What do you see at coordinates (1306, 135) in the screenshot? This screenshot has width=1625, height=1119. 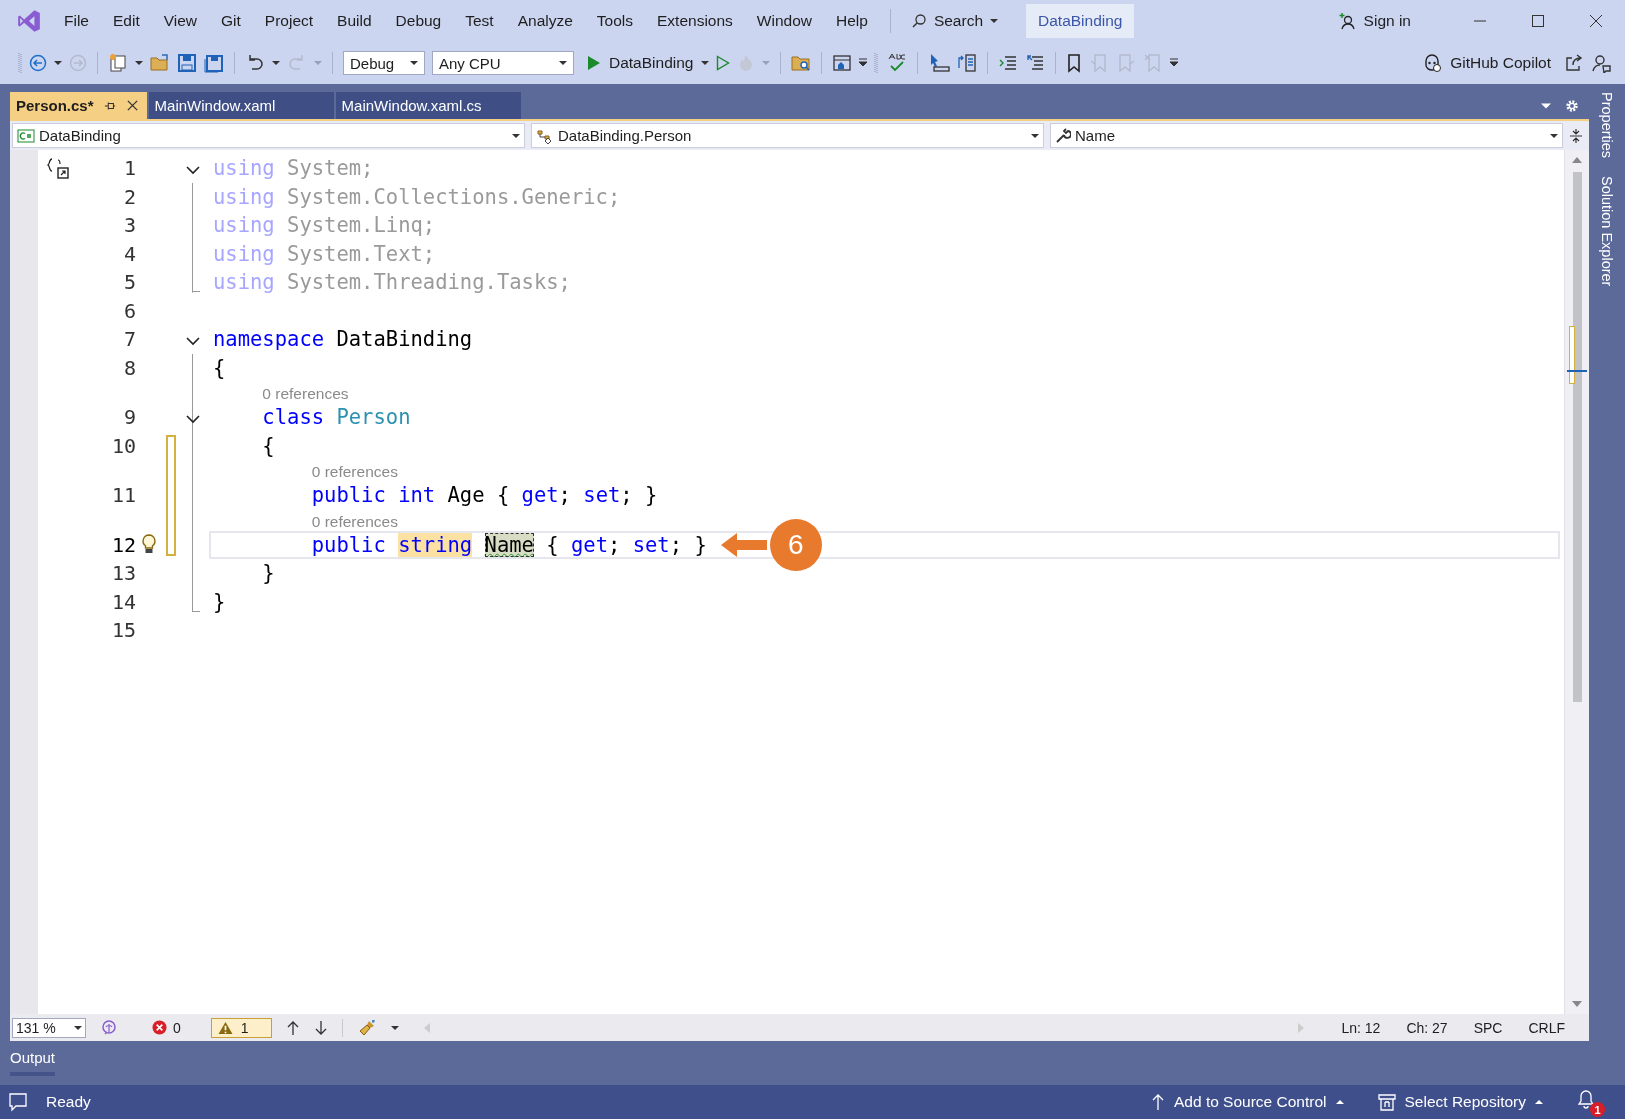 I see `navigation-dropdown: Name` at bounding box center [1306, 135].